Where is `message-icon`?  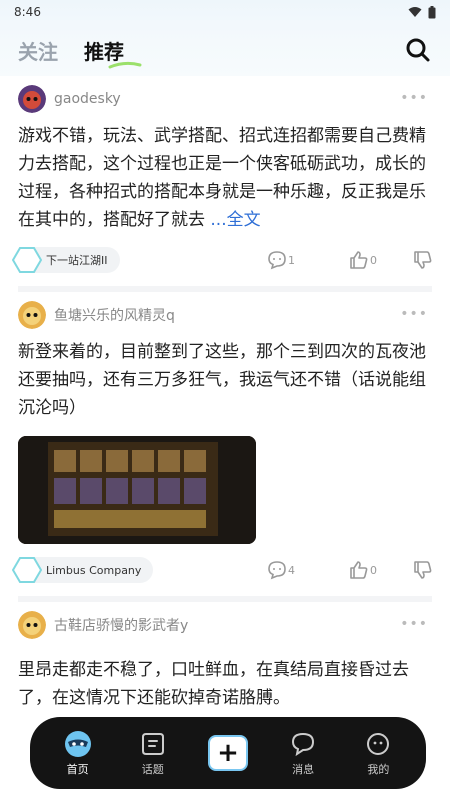 message-icon is located at coordinates (303, 744).